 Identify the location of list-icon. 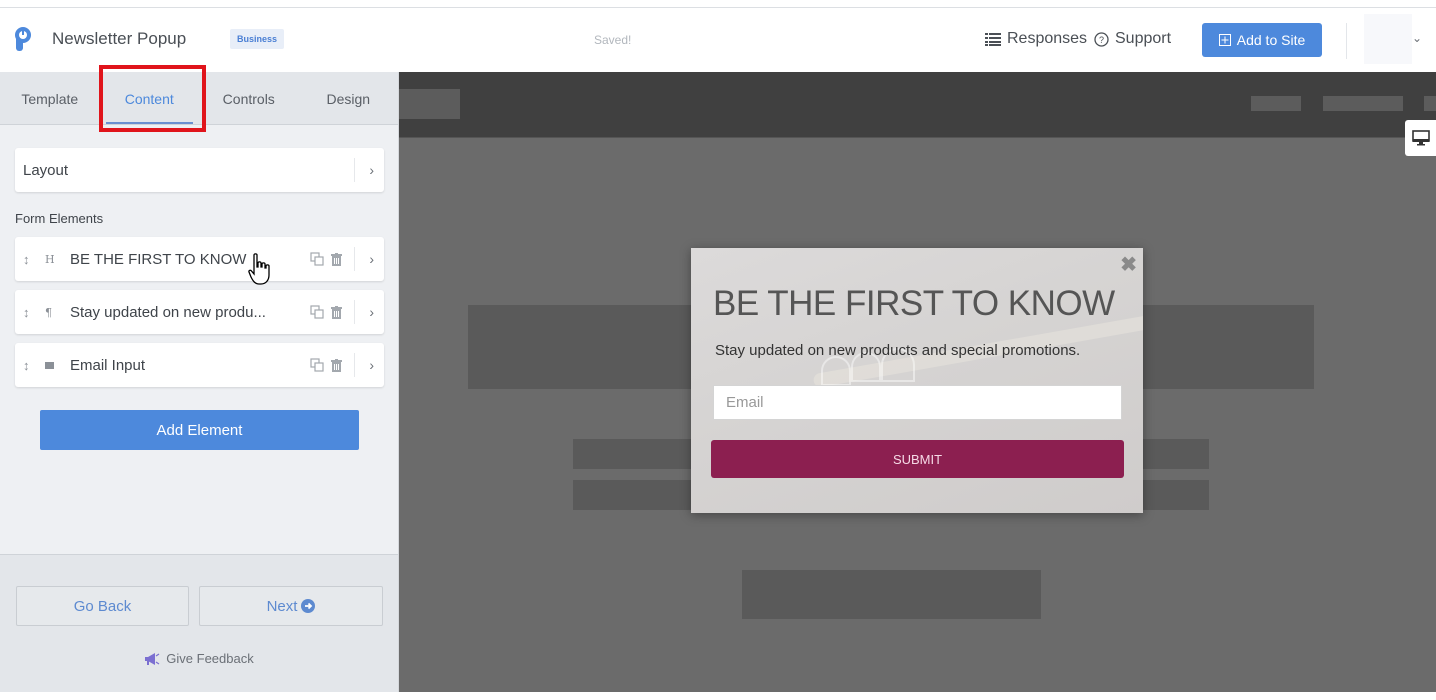
(993, 39).